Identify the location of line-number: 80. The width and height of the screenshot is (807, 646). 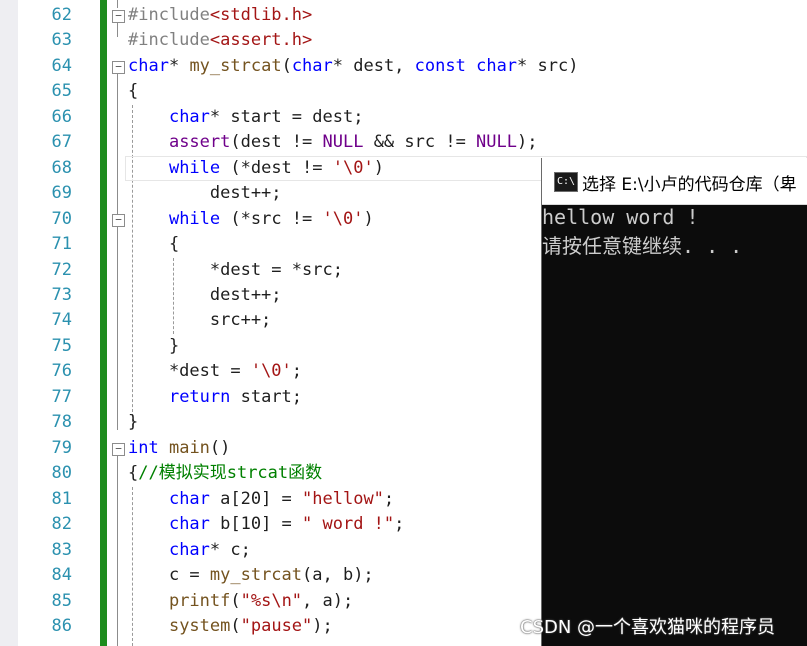
(61, 473).